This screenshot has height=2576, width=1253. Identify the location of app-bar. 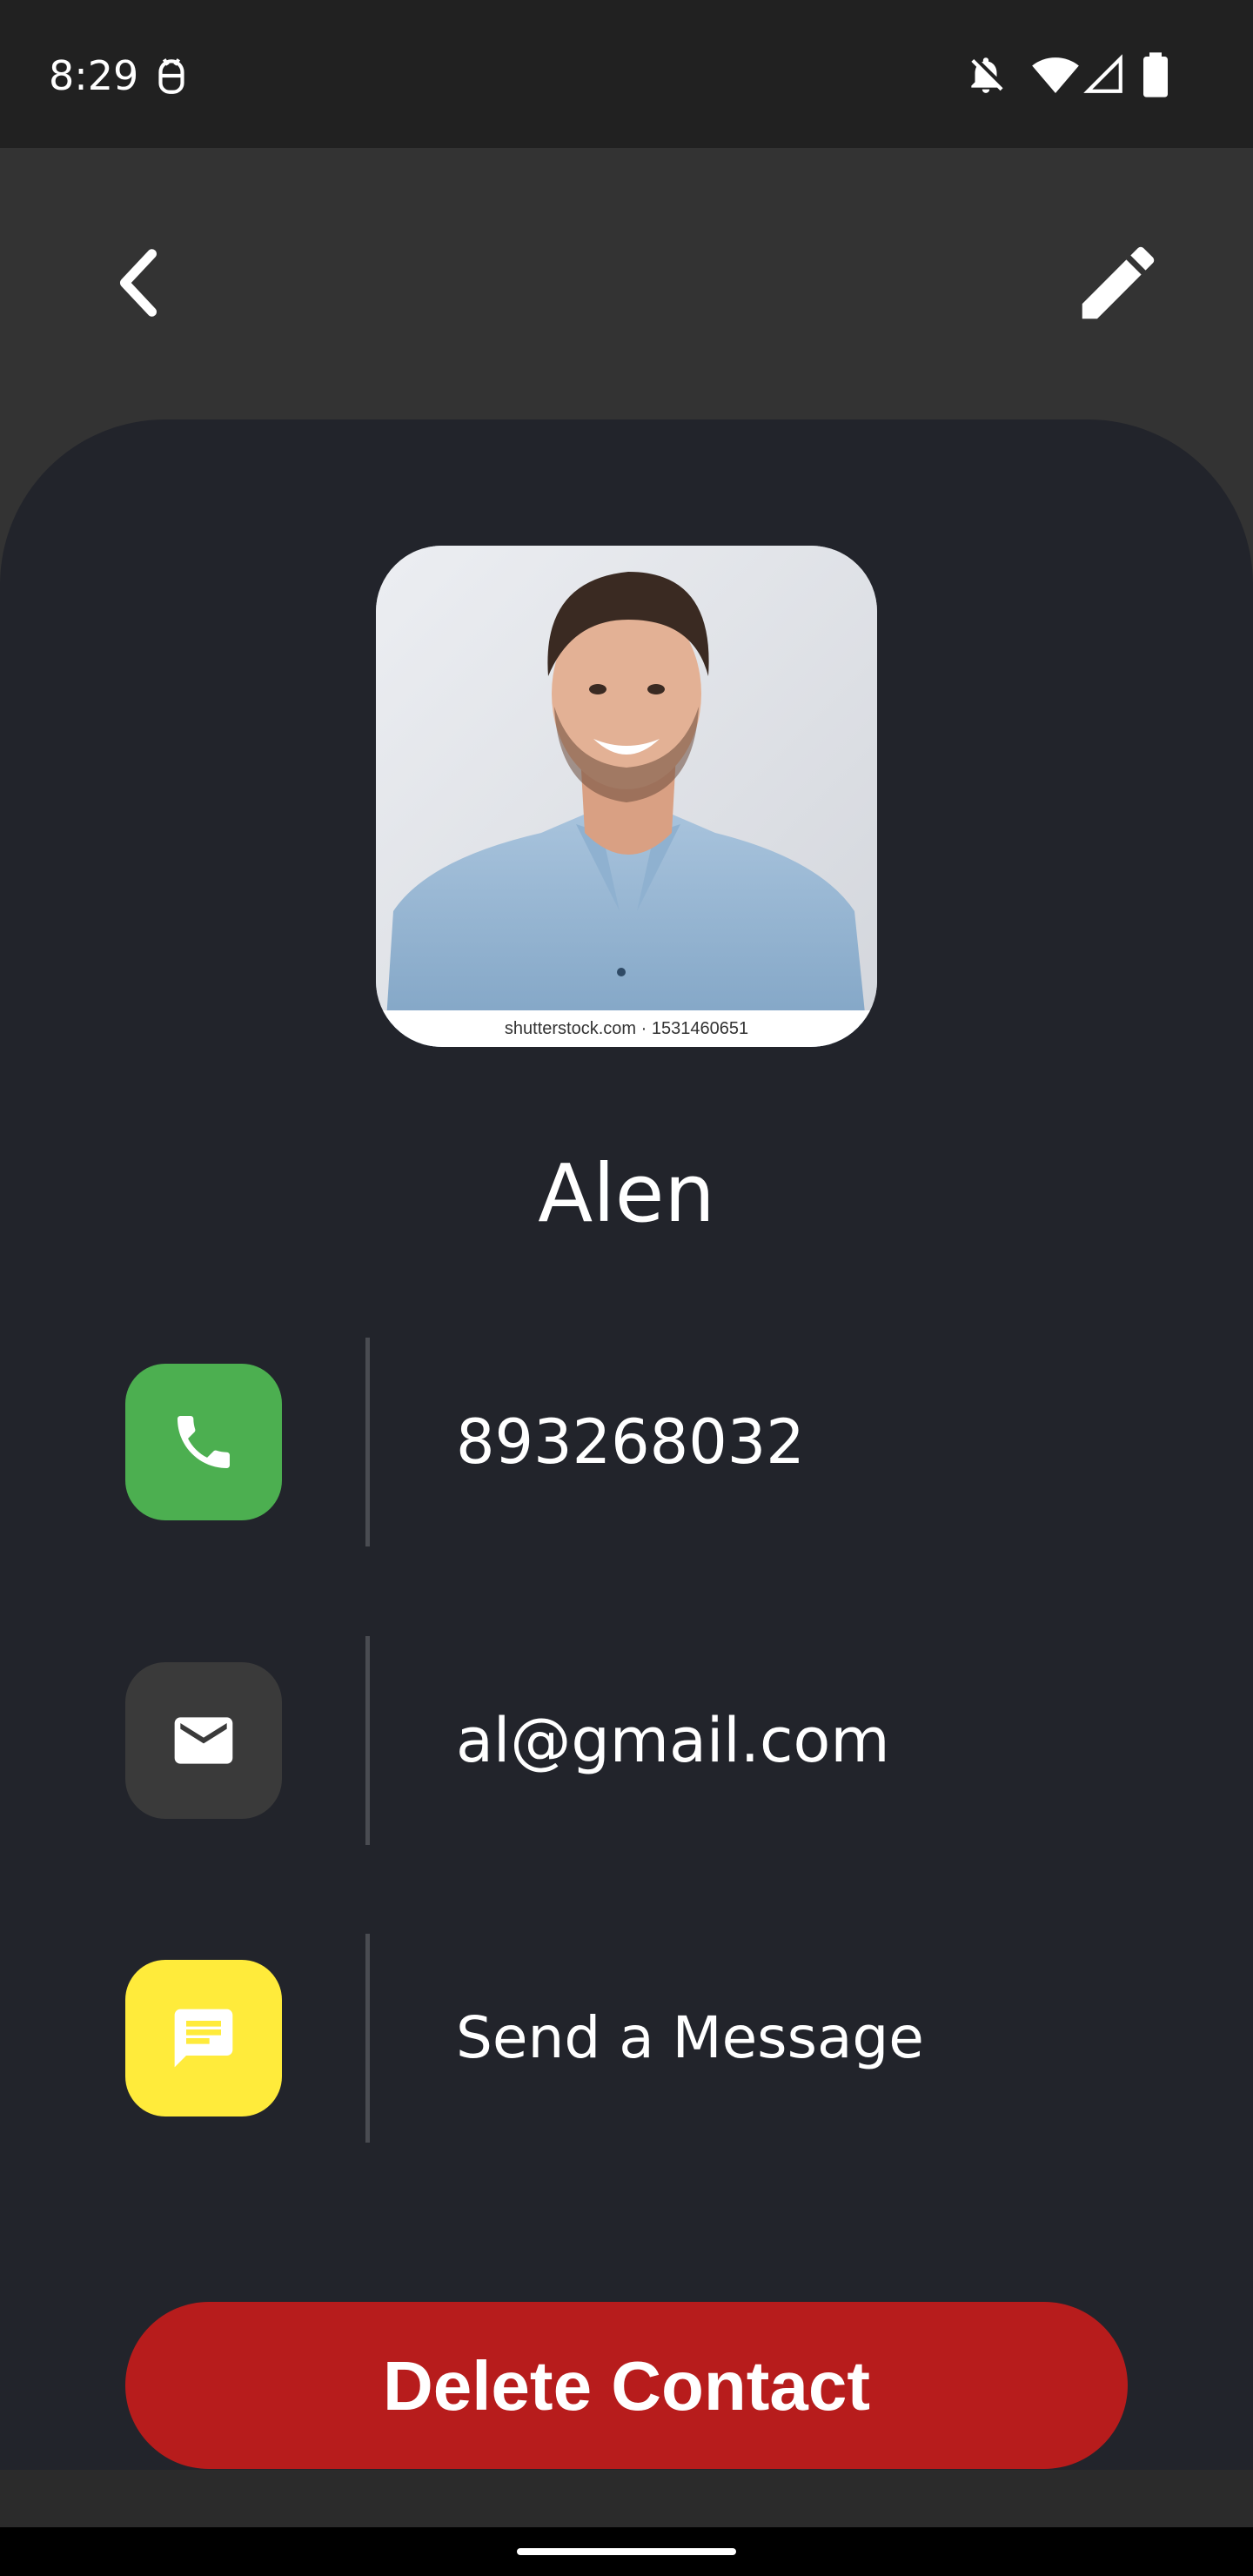
(626, 287).